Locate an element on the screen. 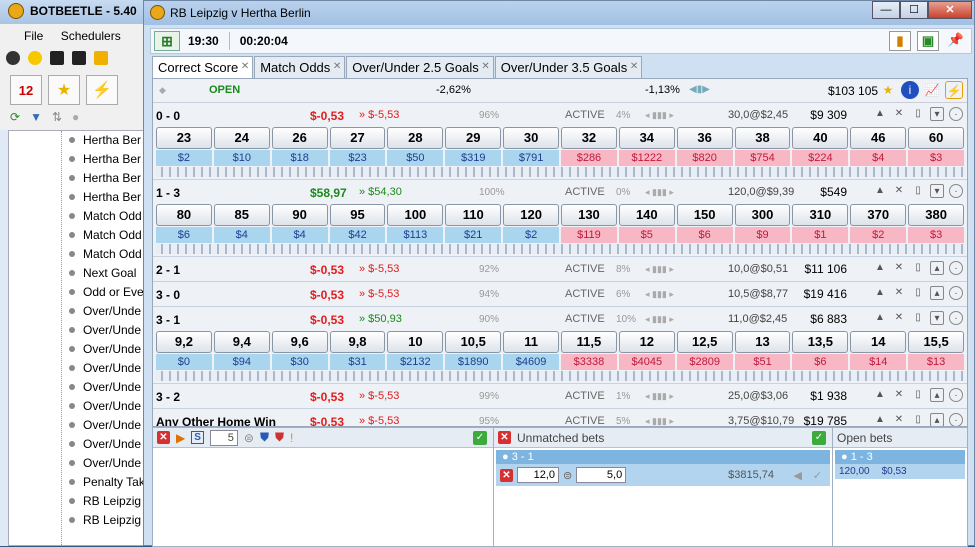 Image resolution: width=975 pixels, height=547 pixels. arrows-icon: ◀▮▶ is located at coordinates (699, 89).